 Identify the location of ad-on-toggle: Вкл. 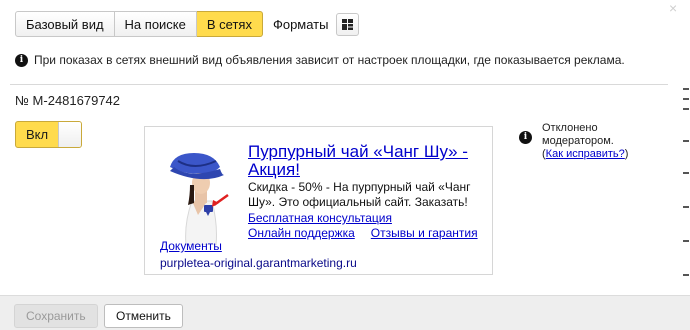
(48, 134).